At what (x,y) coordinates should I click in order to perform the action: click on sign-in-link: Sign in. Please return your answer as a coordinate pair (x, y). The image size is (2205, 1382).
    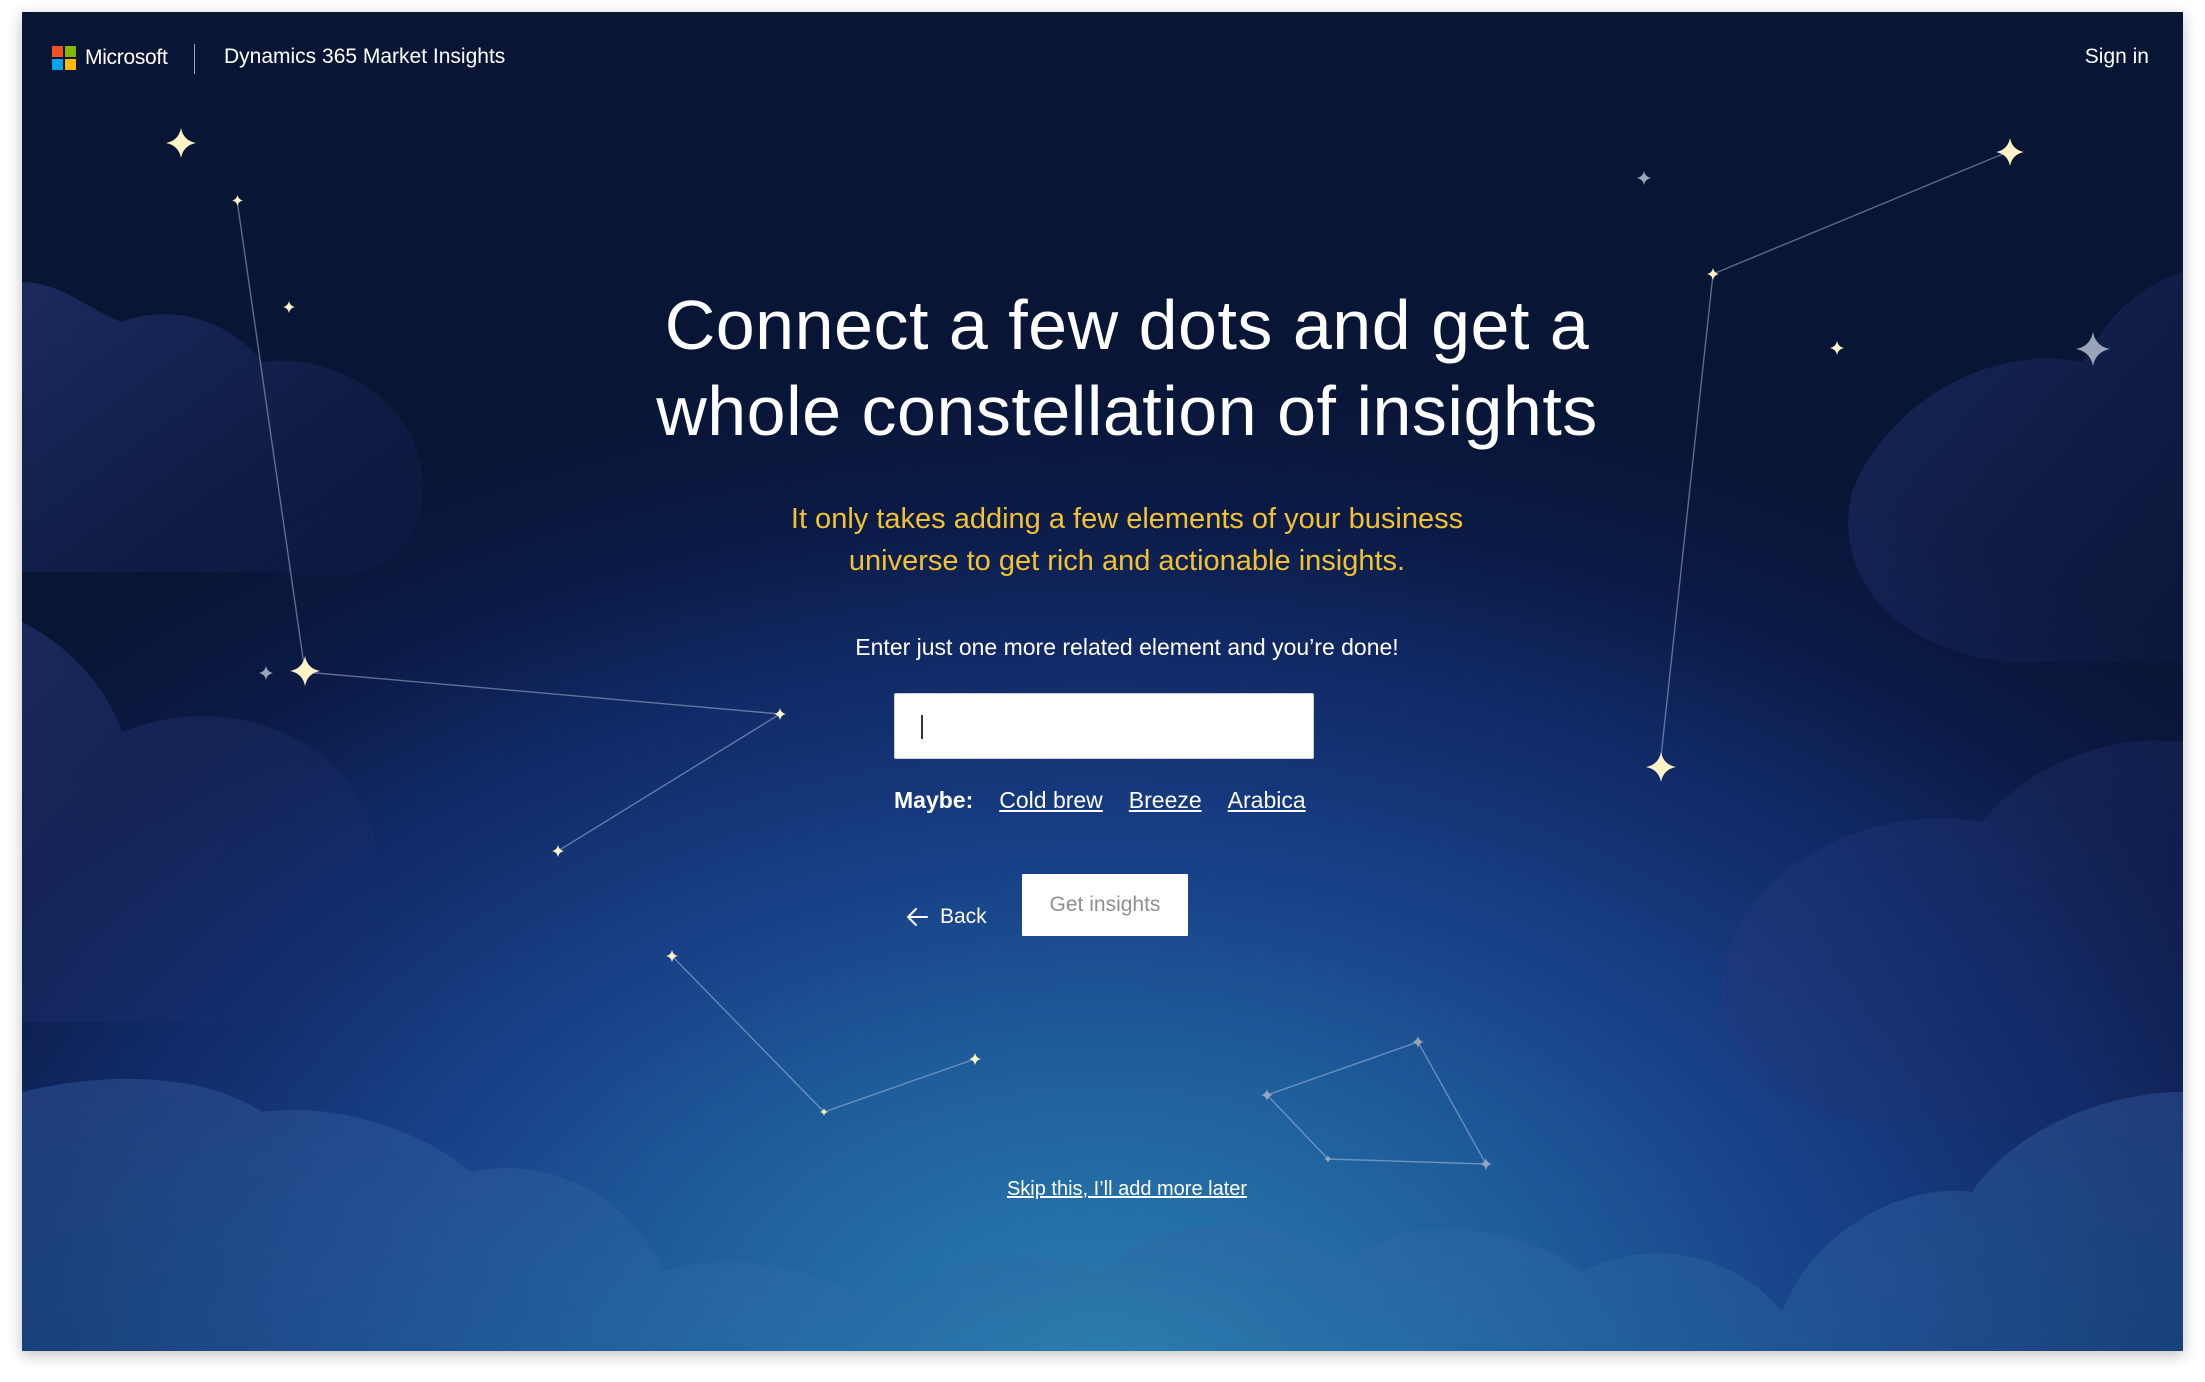
    Looking at the image, I should click on (2117, 57).